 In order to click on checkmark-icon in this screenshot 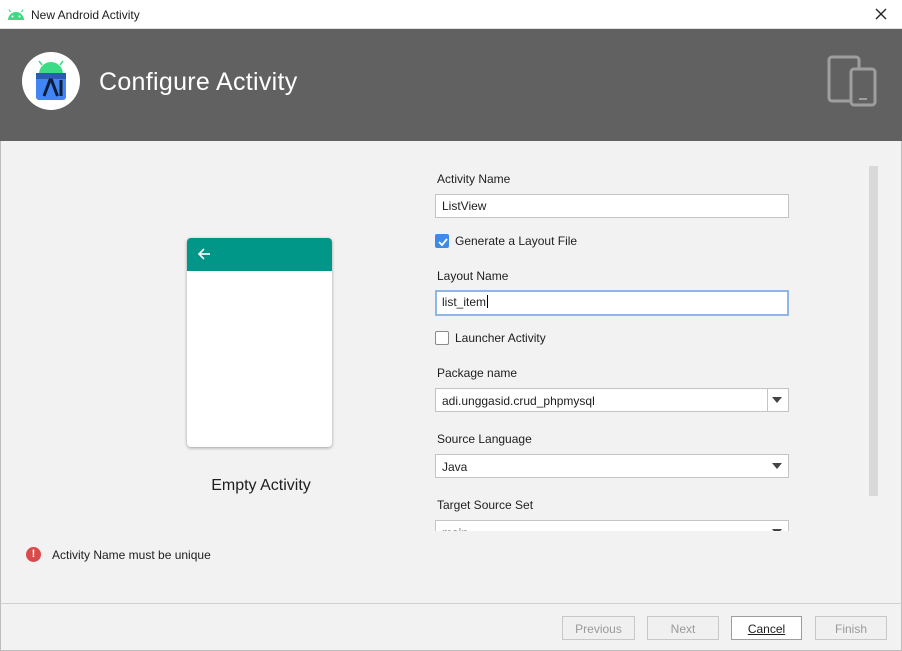, I will do `click(443, 242)`.